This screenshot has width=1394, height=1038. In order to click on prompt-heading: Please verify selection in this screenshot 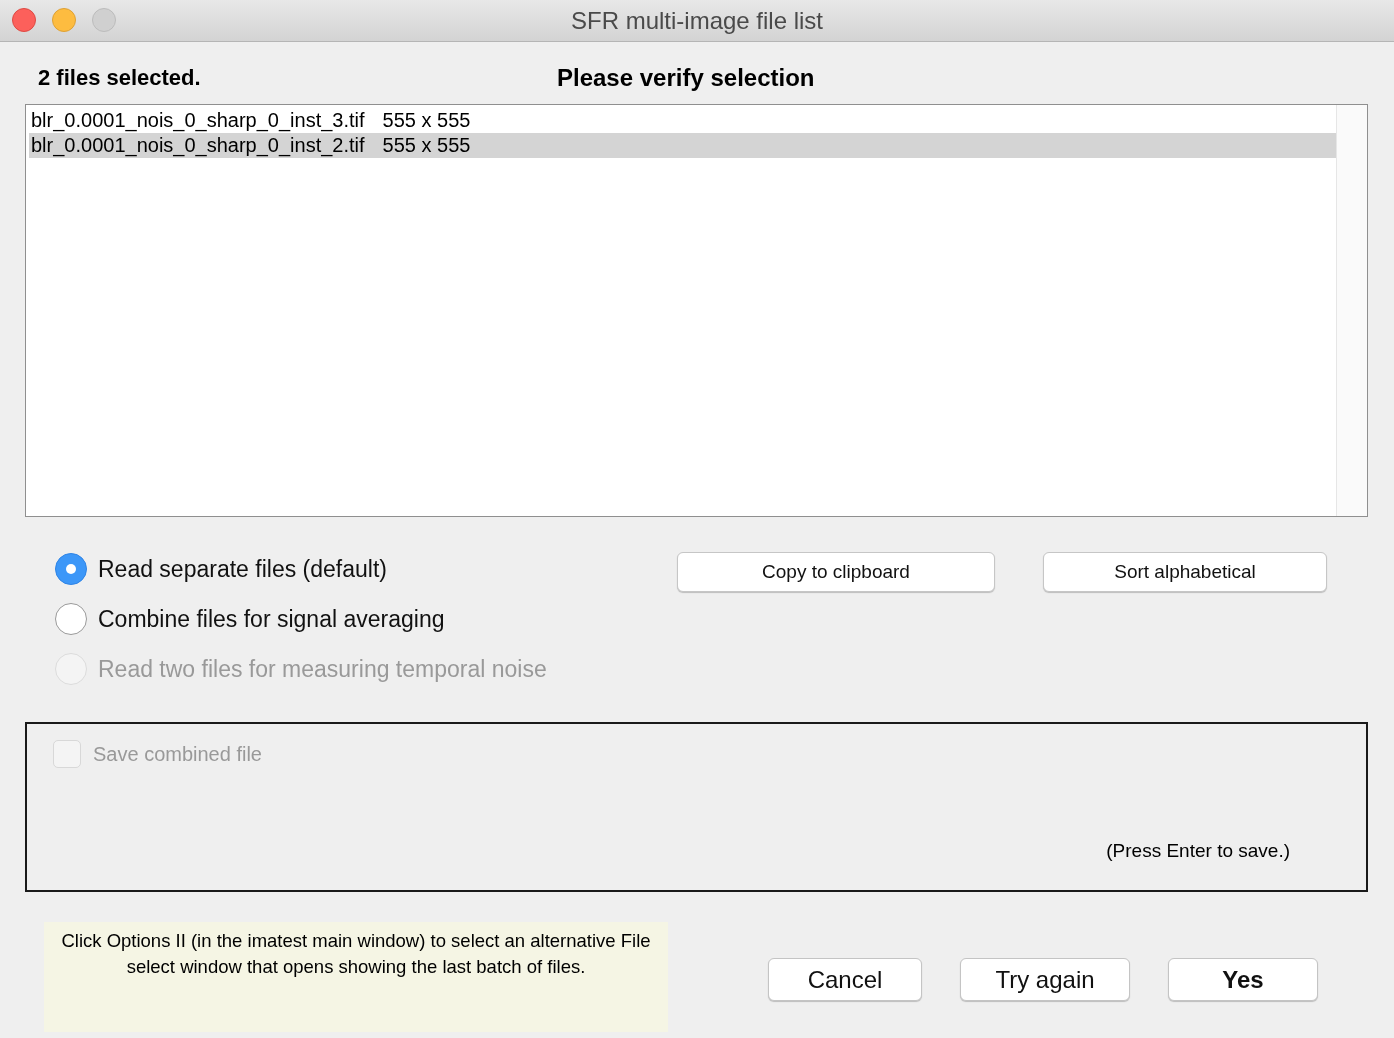, I will do `click(686, 78)`.